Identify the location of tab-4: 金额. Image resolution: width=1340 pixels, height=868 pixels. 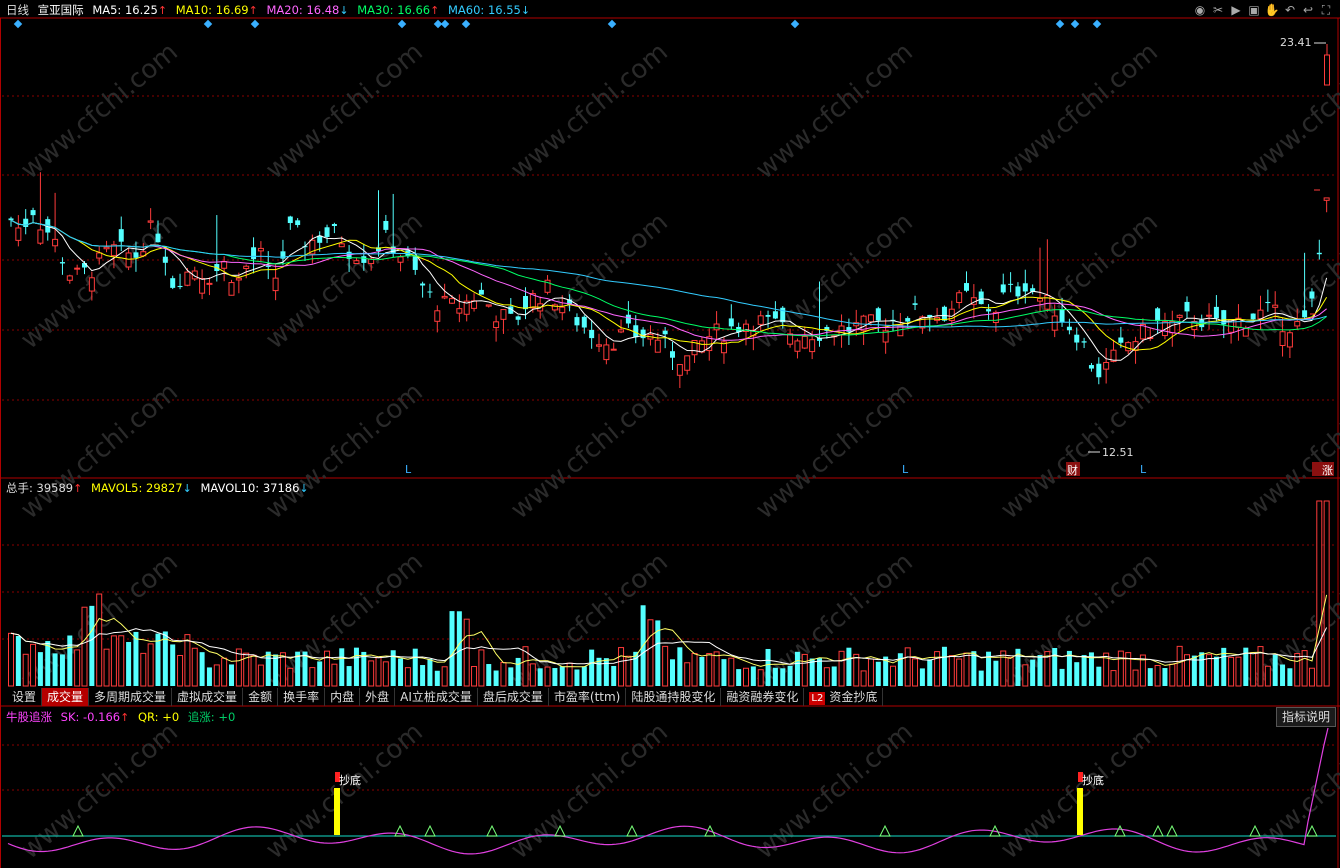
(261, 697).